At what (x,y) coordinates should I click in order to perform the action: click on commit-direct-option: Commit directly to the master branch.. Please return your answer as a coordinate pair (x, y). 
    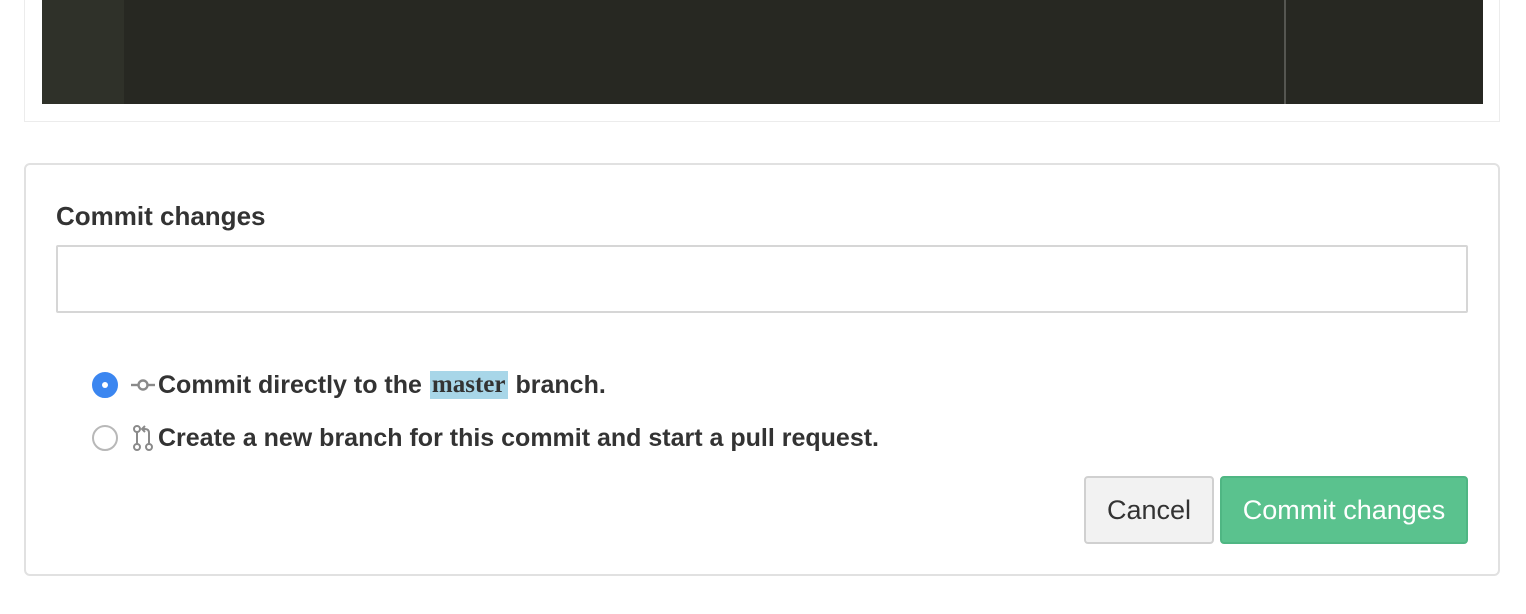
    Looking at the image, I should click on (349, 385).